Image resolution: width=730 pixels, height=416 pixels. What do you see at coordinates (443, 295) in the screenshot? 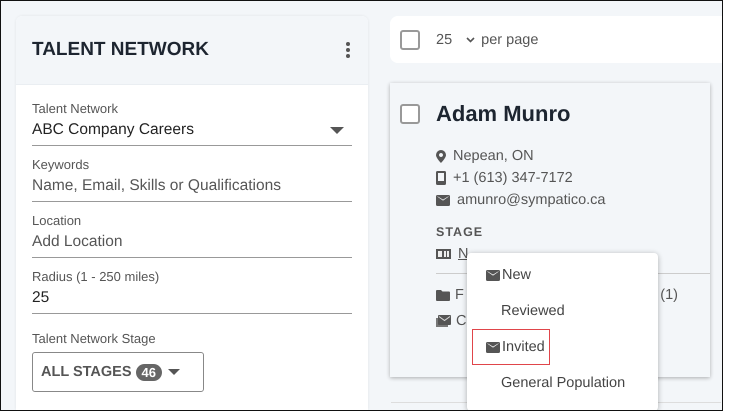
I see `folder-icon` at bounding box center [443, 295].